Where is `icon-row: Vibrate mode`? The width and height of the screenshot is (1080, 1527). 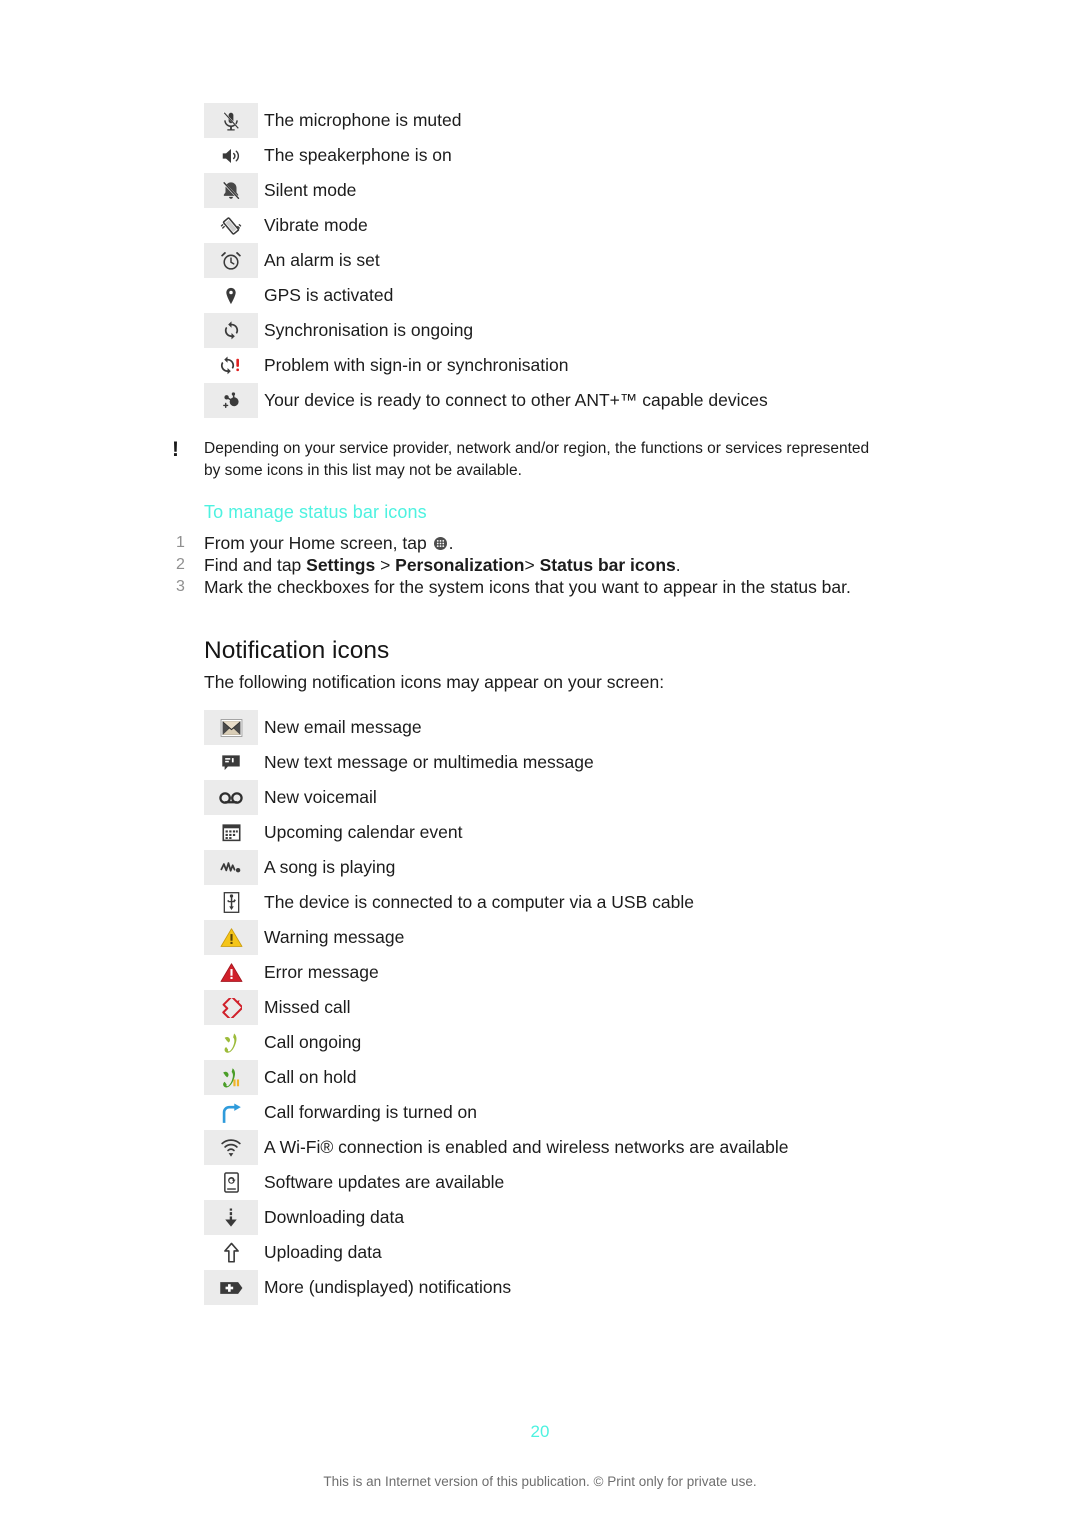 icon-row: Vibrate mode is located at coordinates (486, 225).